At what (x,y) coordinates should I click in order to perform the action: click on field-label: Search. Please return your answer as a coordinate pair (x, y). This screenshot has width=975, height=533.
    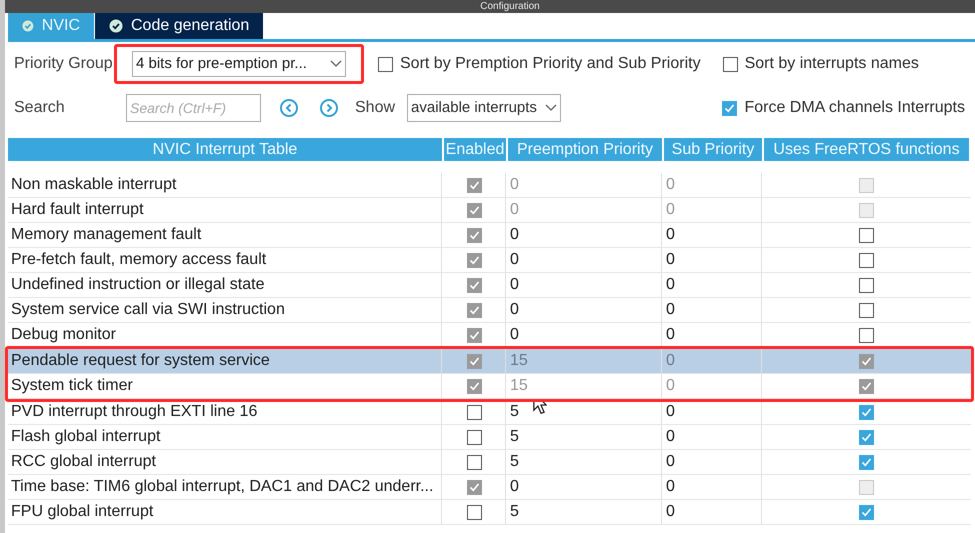
    Looking at the image, I should click on (40, 108).